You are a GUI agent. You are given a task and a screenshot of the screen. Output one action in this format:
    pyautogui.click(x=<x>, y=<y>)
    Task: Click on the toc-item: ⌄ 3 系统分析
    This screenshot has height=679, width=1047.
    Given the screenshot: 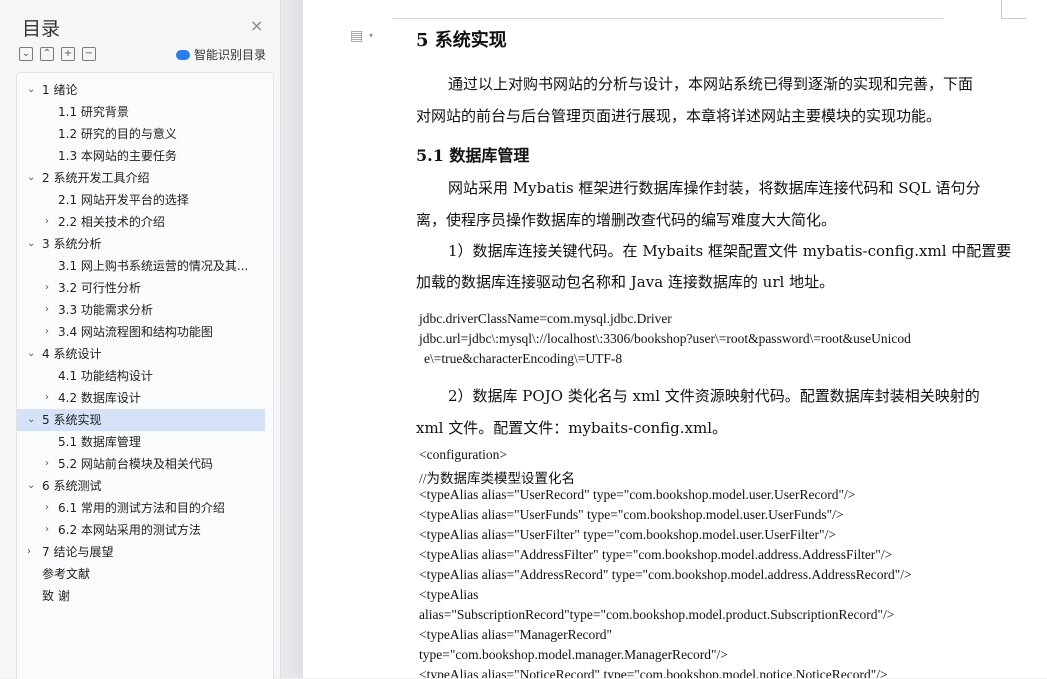 What is the action you would take?
    pyautogui.click(x=141, y=244)
    